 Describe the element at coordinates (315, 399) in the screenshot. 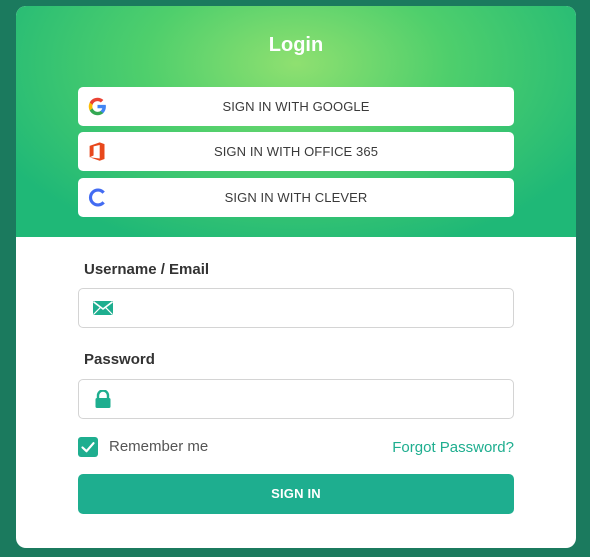

I see `password-input` at that location.